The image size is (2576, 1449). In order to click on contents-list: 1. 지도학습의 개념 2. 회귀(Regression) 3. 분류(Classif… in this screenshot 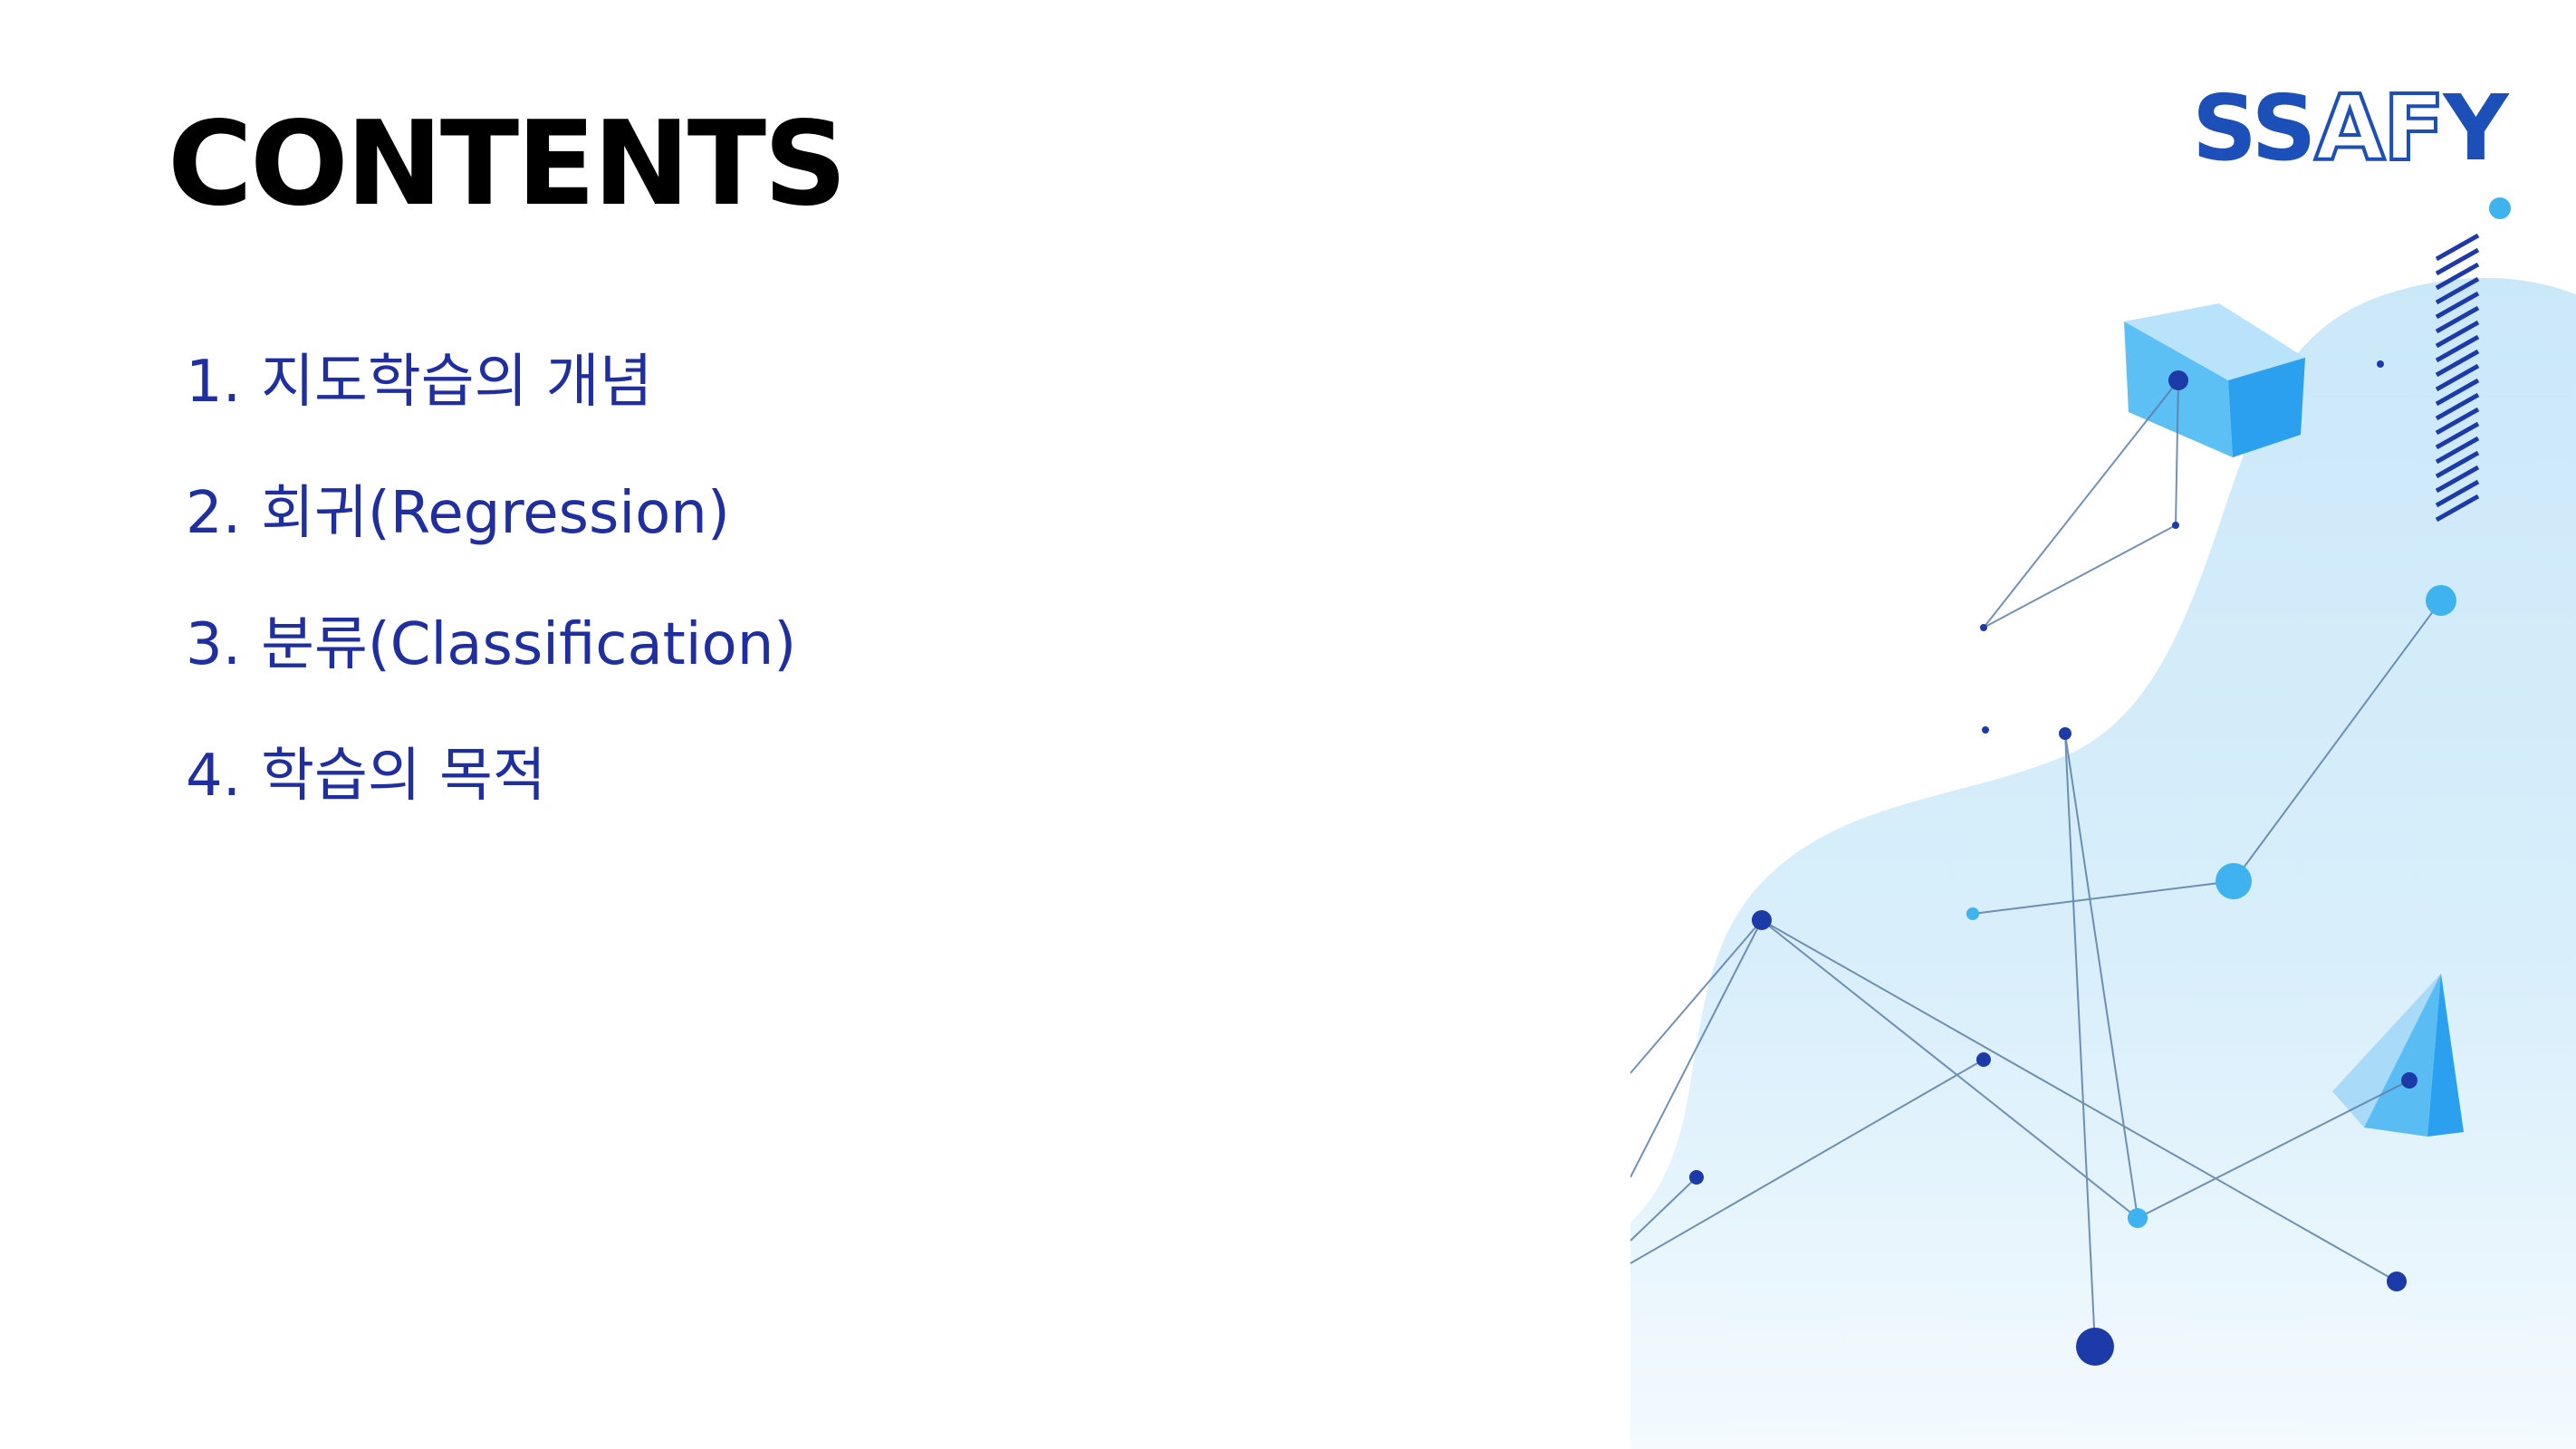, I will do `click(491, 615)`.